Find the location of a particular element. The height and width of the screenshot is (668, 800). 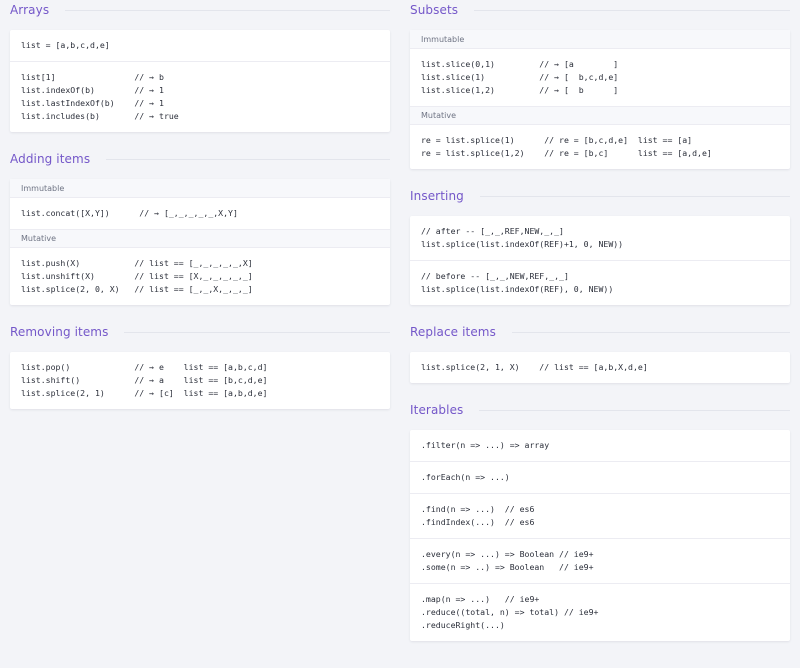

code-block: list.concat([X,Y]) // → [_,_,_,_,_,X,Y] is located at coordinates (200, 213).